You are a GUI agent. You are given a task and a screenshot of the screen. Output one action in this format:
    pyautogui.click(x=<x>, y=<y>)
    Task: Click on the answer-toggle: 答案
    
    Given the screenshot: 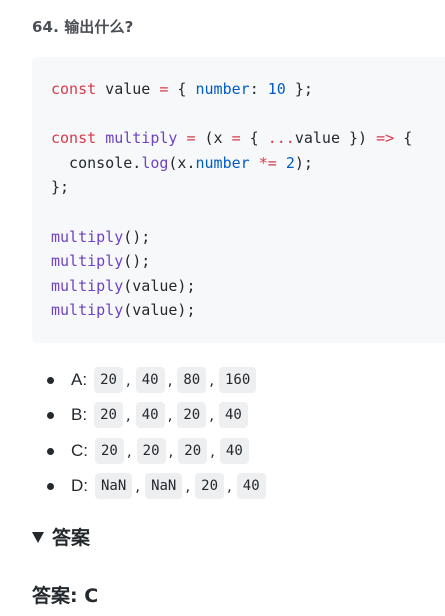 What is the action you would take?
    pyautogui.click(x=61, y=536)
    